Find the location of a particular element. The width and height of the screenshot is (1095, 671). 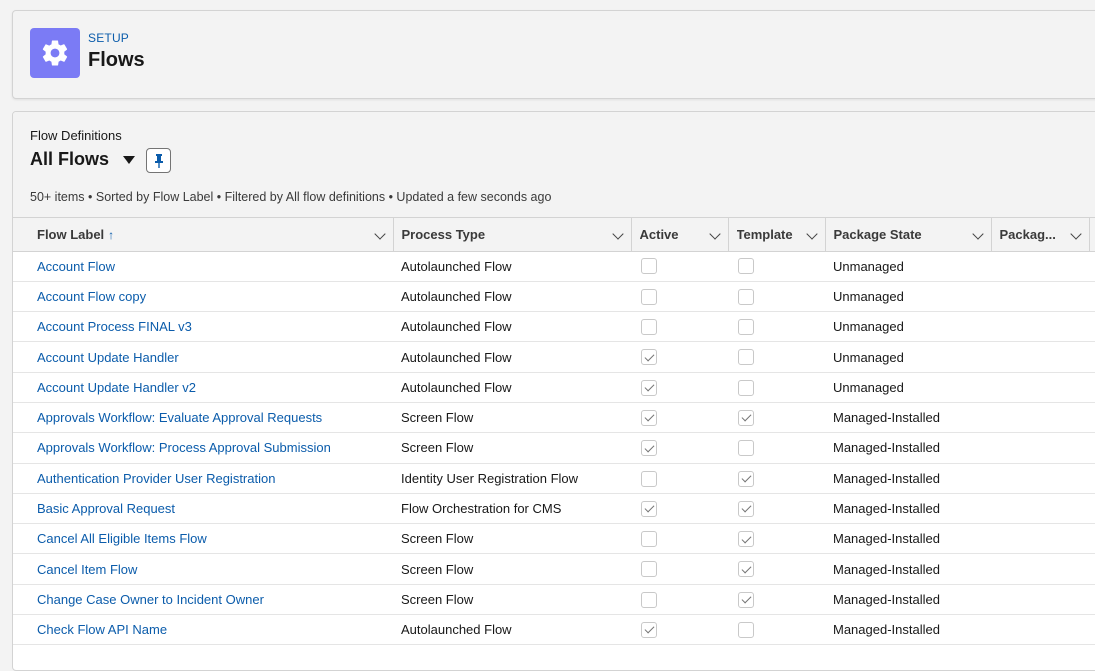

column-header-overflow is located at coordinates (1092, 235).